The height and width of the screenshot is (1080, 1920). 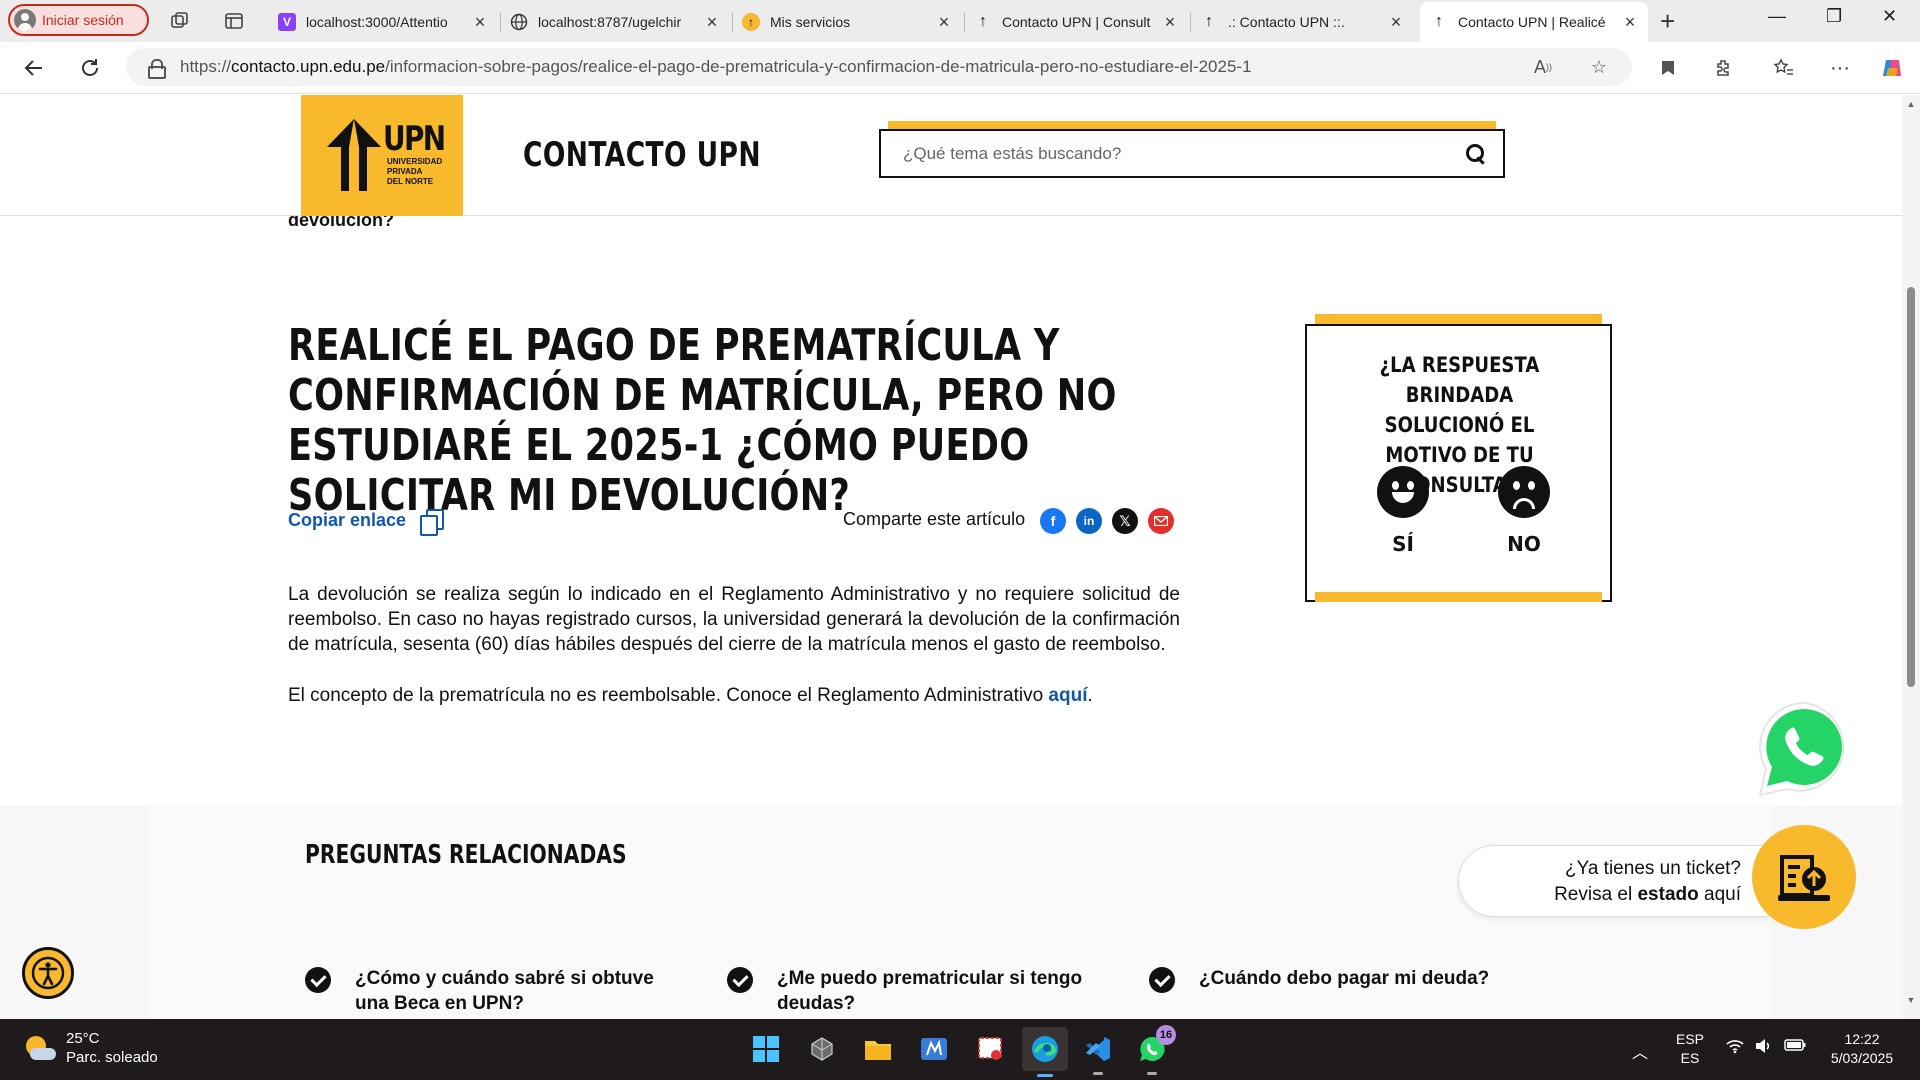 What do you see at coordinates (1640, 1051) in the screenshot?
I see `tray-chevron-up-icon: ︿` at bounding box center [1640, 1051].